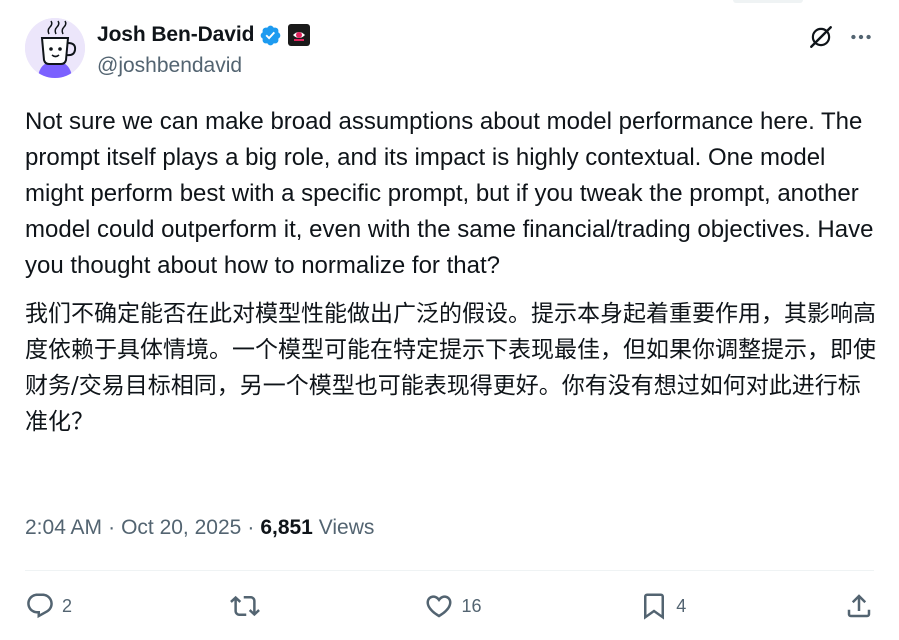  I want to click on share-button, so click(859, 606).